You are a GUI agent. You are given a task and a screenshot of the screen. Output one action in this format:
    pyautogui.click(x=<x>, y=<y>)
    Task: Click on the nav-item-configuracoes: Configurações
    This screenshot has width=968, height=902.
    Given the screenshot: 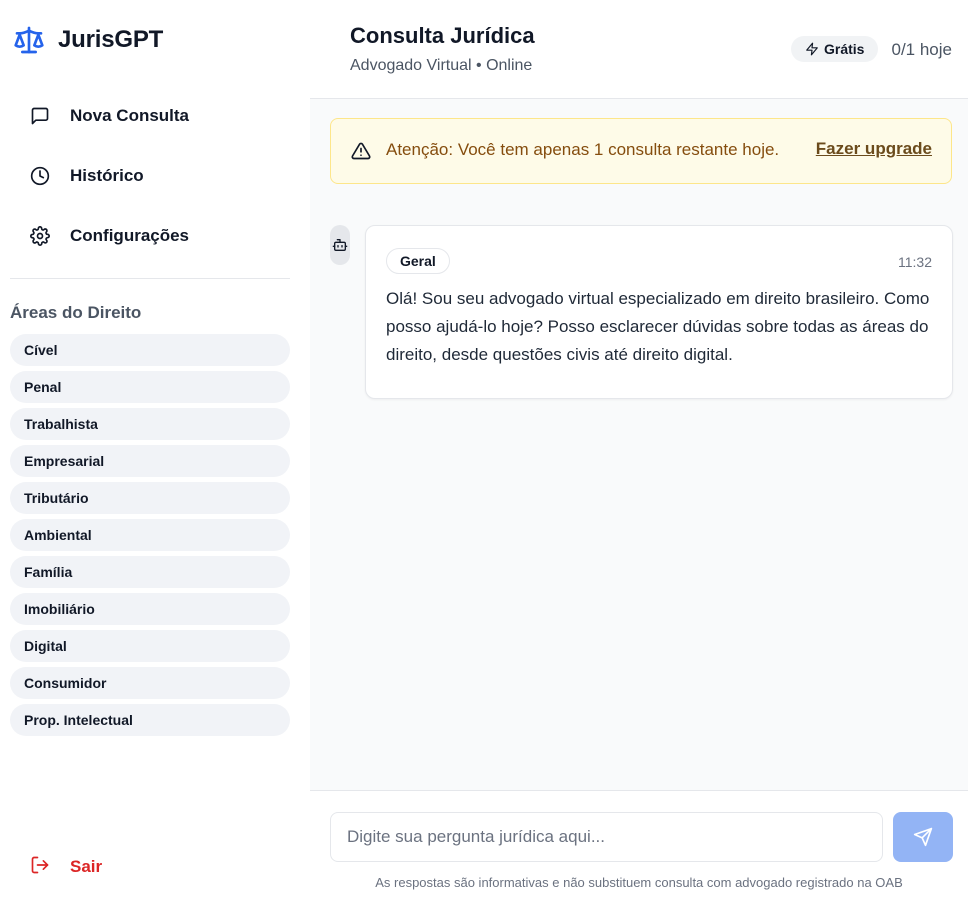 What is the action you would take?
    pyautogui.click(x=150, y=236)
    